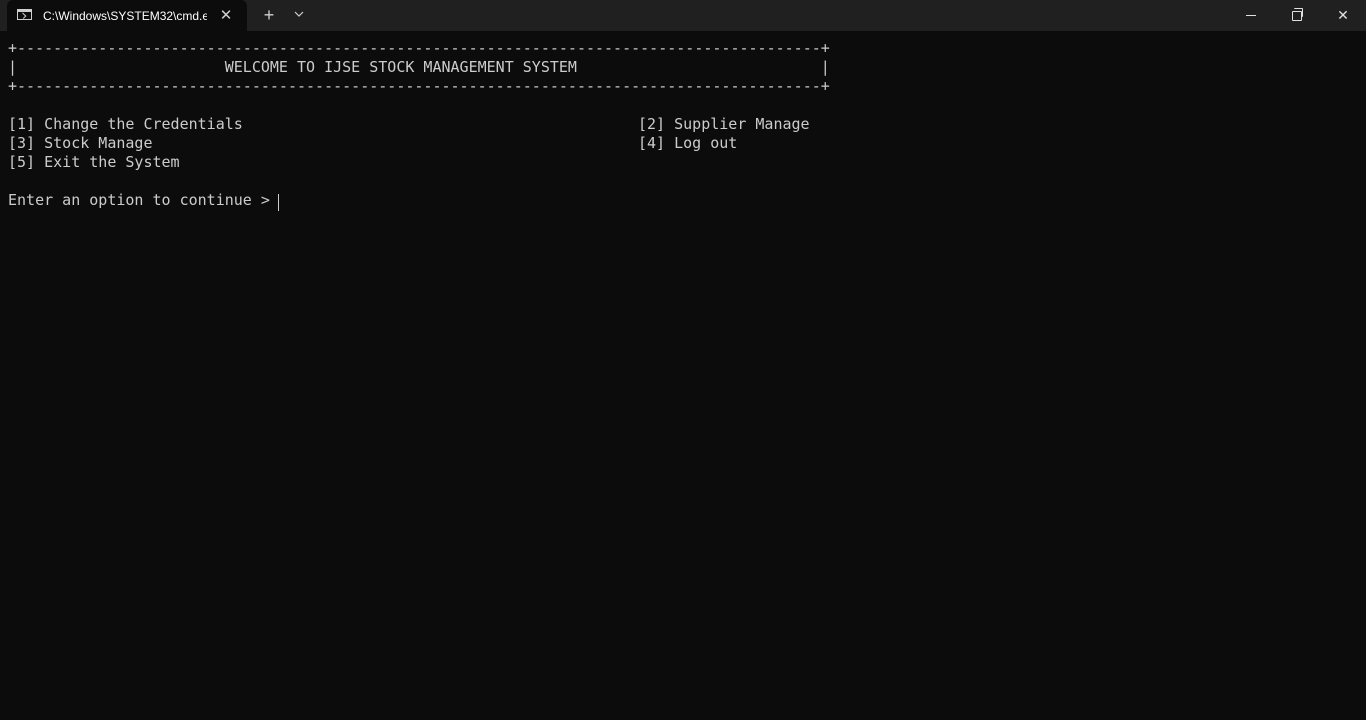 This screenshot has height=720, width=1366. I want to click on new-tab-button: +, so click(269, 15).